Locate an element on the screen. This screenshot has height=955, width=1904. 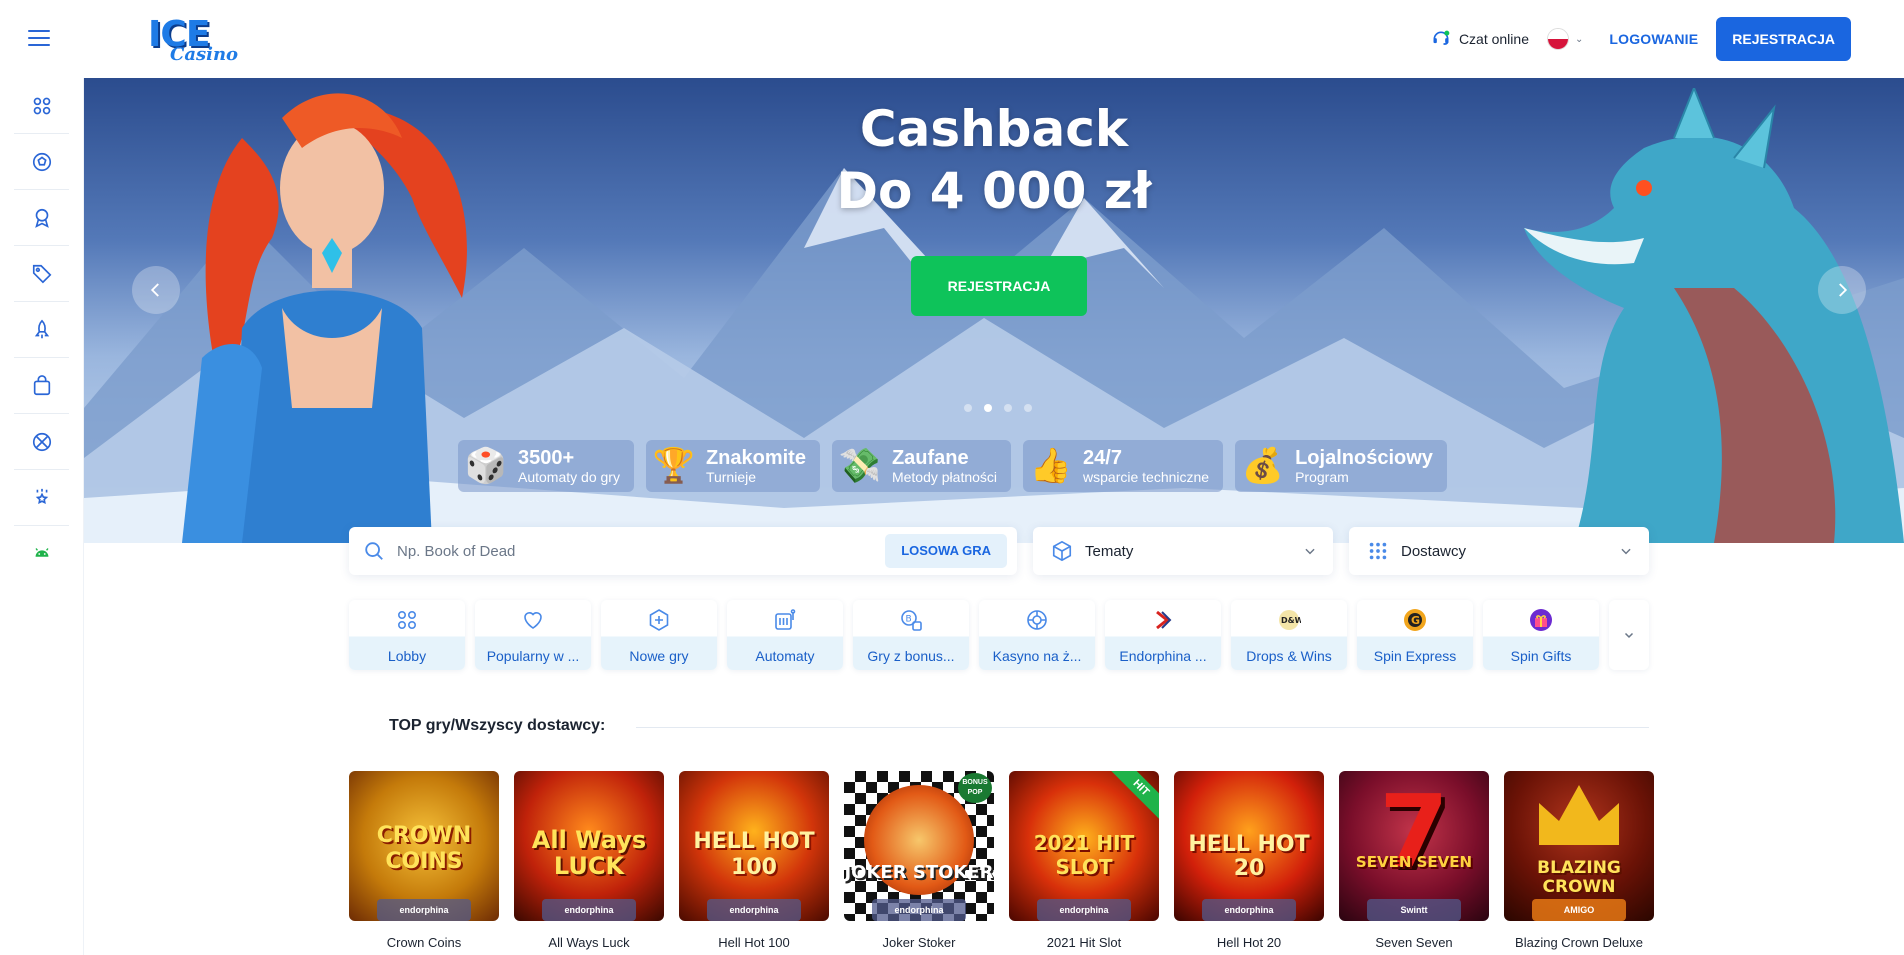
search-input is located at coordinates (641, 551).